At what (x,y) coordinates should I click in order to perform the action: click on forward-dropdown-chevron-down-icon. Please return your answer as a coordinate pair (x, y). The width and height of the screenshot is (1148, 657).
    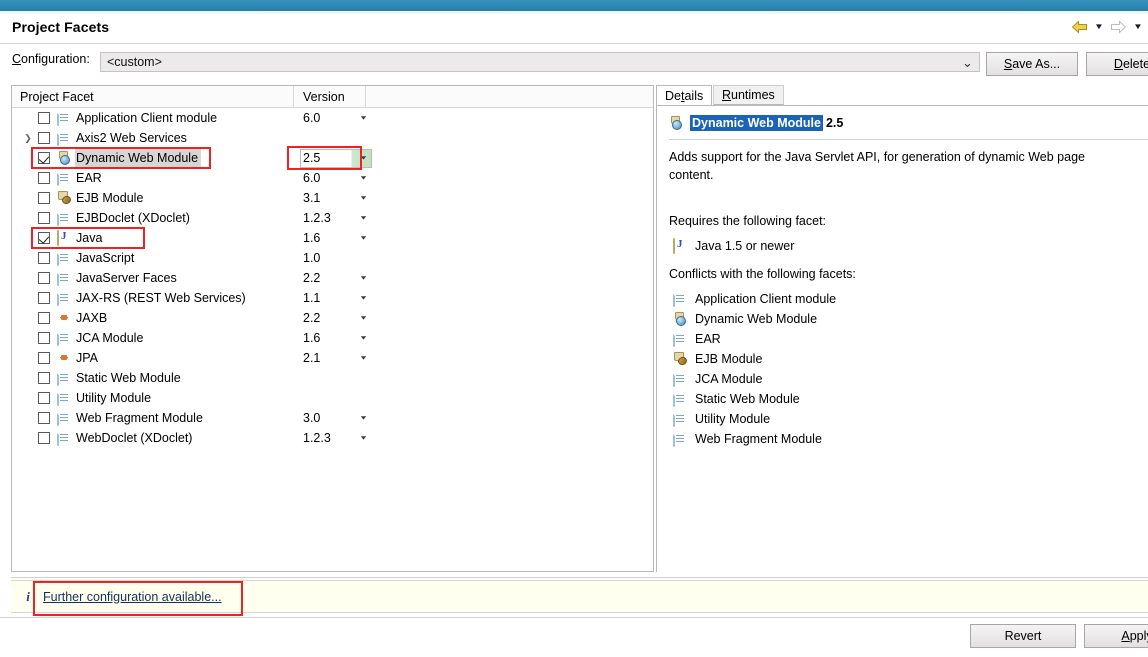
    Looking at the image, I should click on (1137, 27).